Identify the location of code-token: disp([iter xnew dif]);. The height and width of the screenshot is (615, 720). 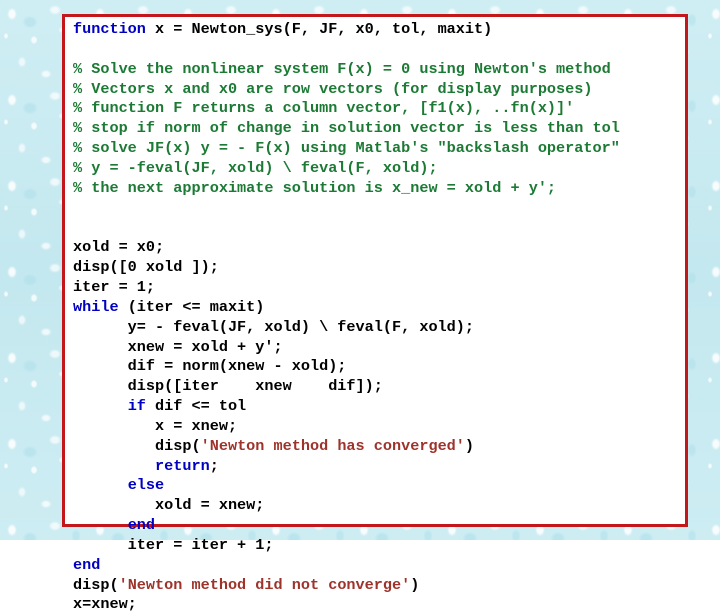
(228, 386).